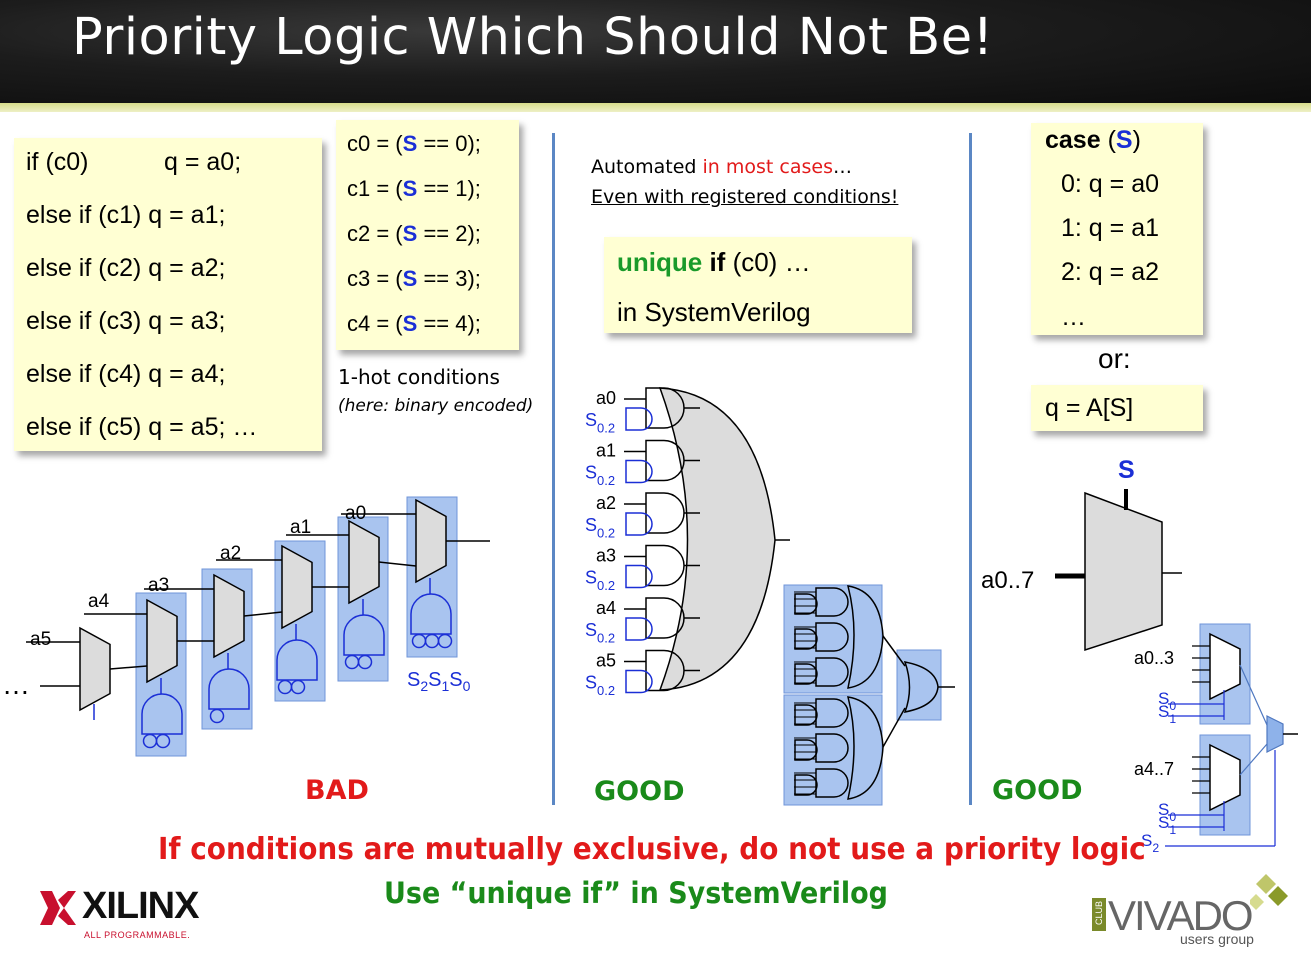 This screenshot has width=1311, height=955. What do you see at coordinates (606, 556) in the screenshot?
I see `and-input-a3: a3` at bounding box center [606, 556].